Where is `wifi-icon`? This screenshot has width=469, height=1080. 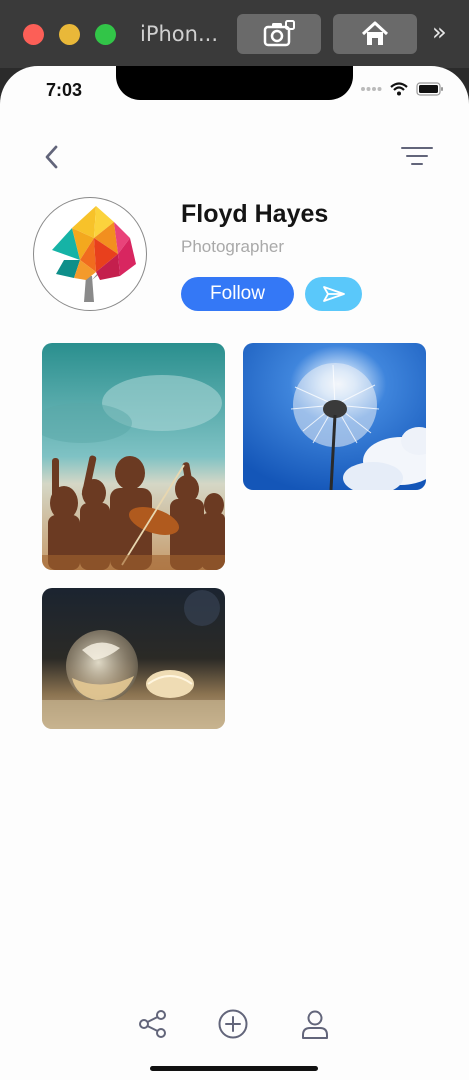 wifi-icon is located at coordinates (399, 89).